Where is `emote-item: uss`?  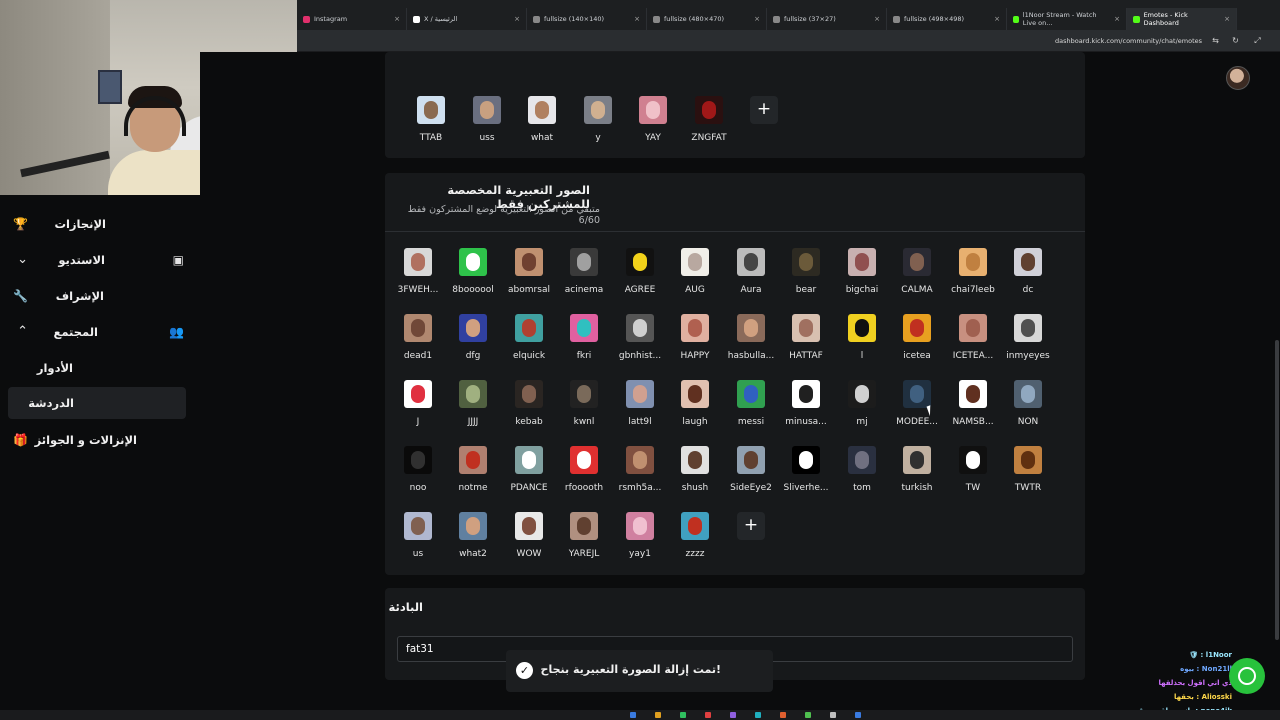 emote-item: uss is located at coordinates (487, 127).